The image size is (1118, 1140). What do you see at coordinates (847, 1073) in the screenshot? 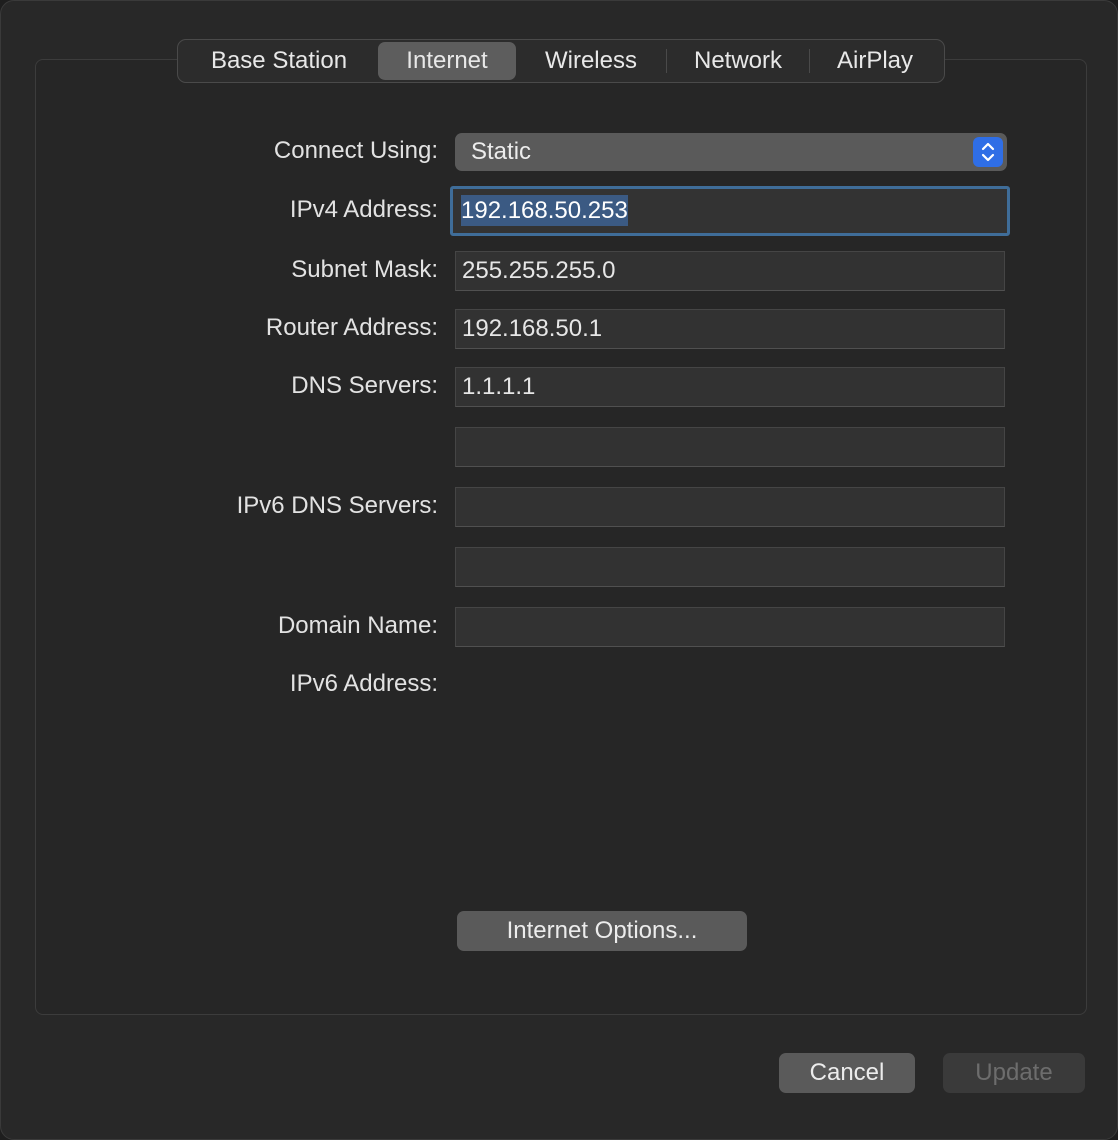
I see `cancel-button: Cancel` at bounding box center [847, 1073].